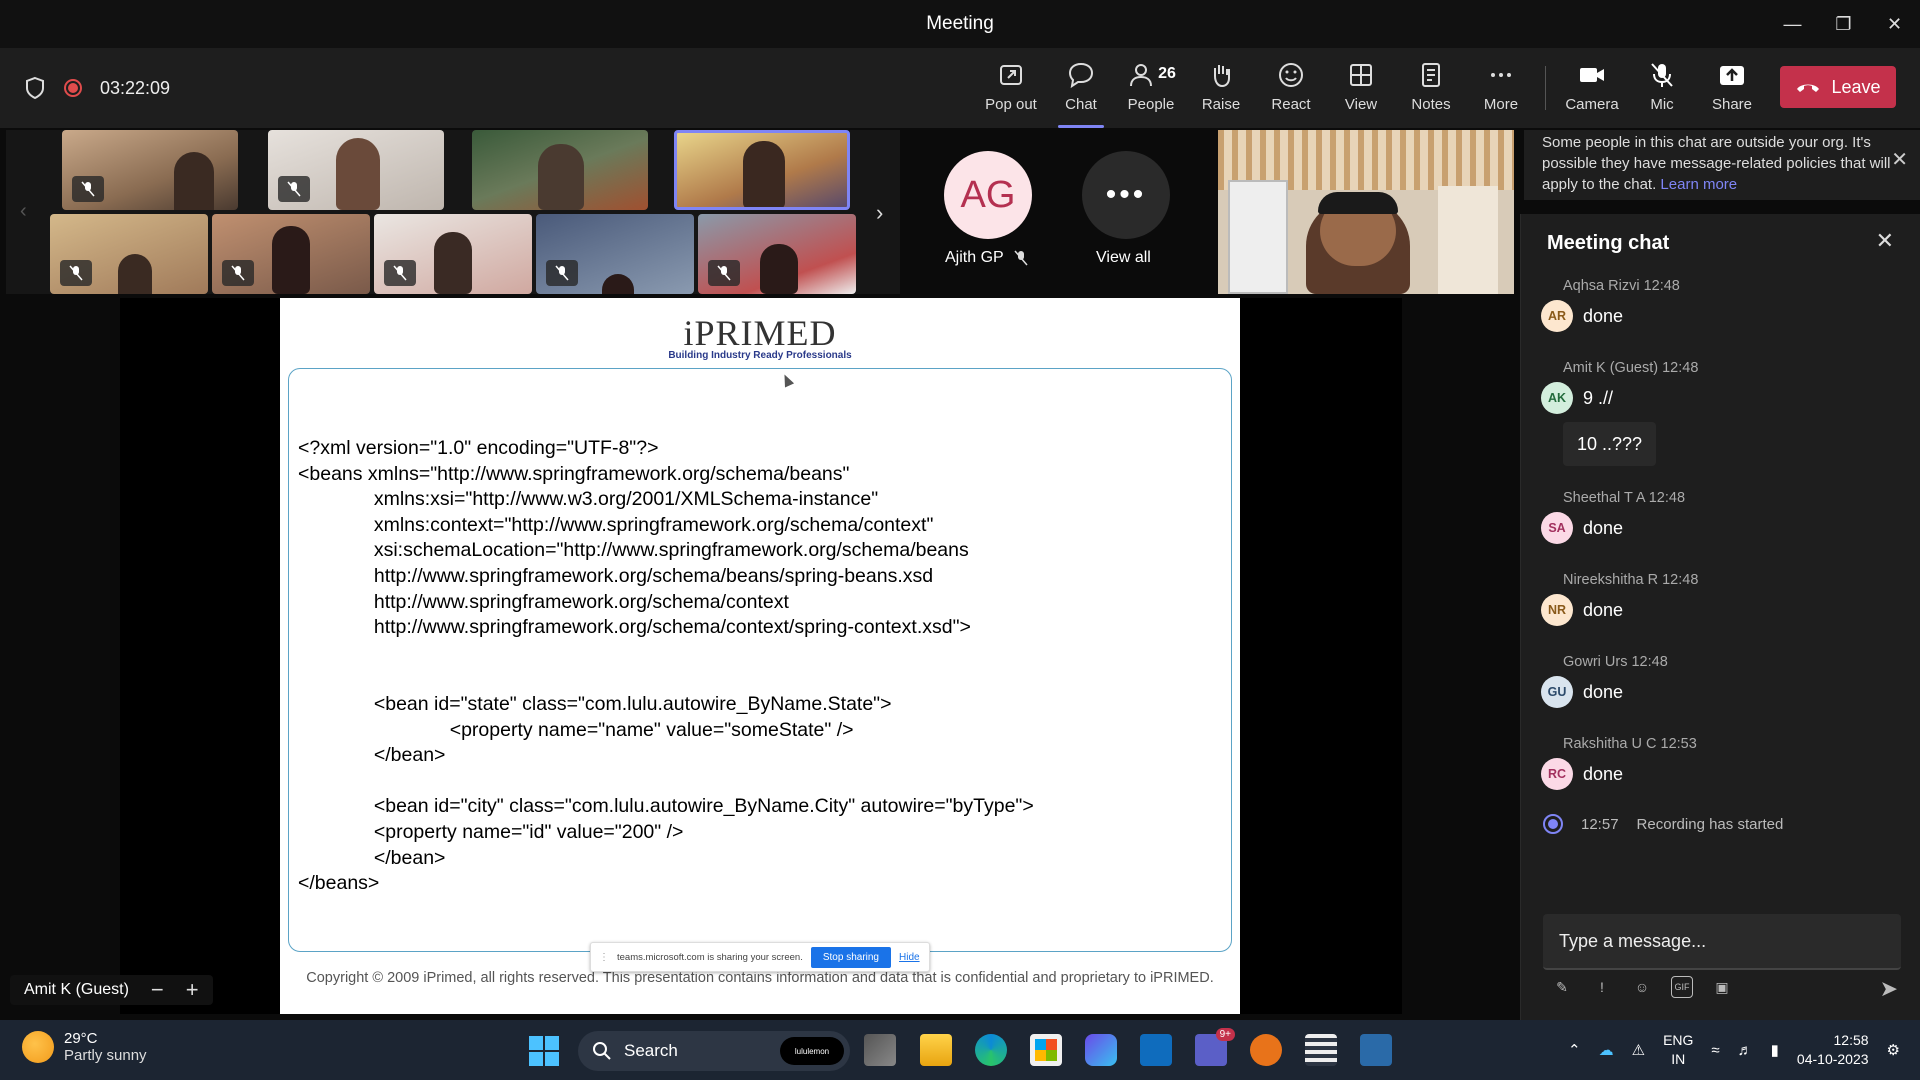 Image resolution: width=1920 pixels, height=1080 pixels. Describe the element at coordinates (1215, 1047) in the screenshot. I see `teams-icon: 9+` at that location.